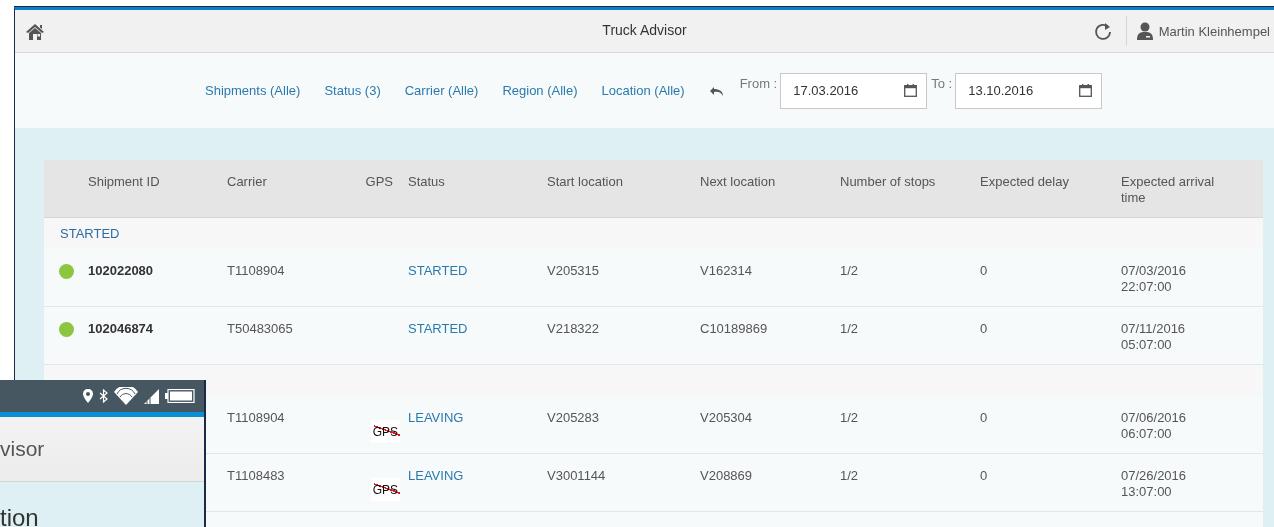 This screenshot has height=527, width=1274. I want to click on column-header: Expected delay, so click(1025, 182).